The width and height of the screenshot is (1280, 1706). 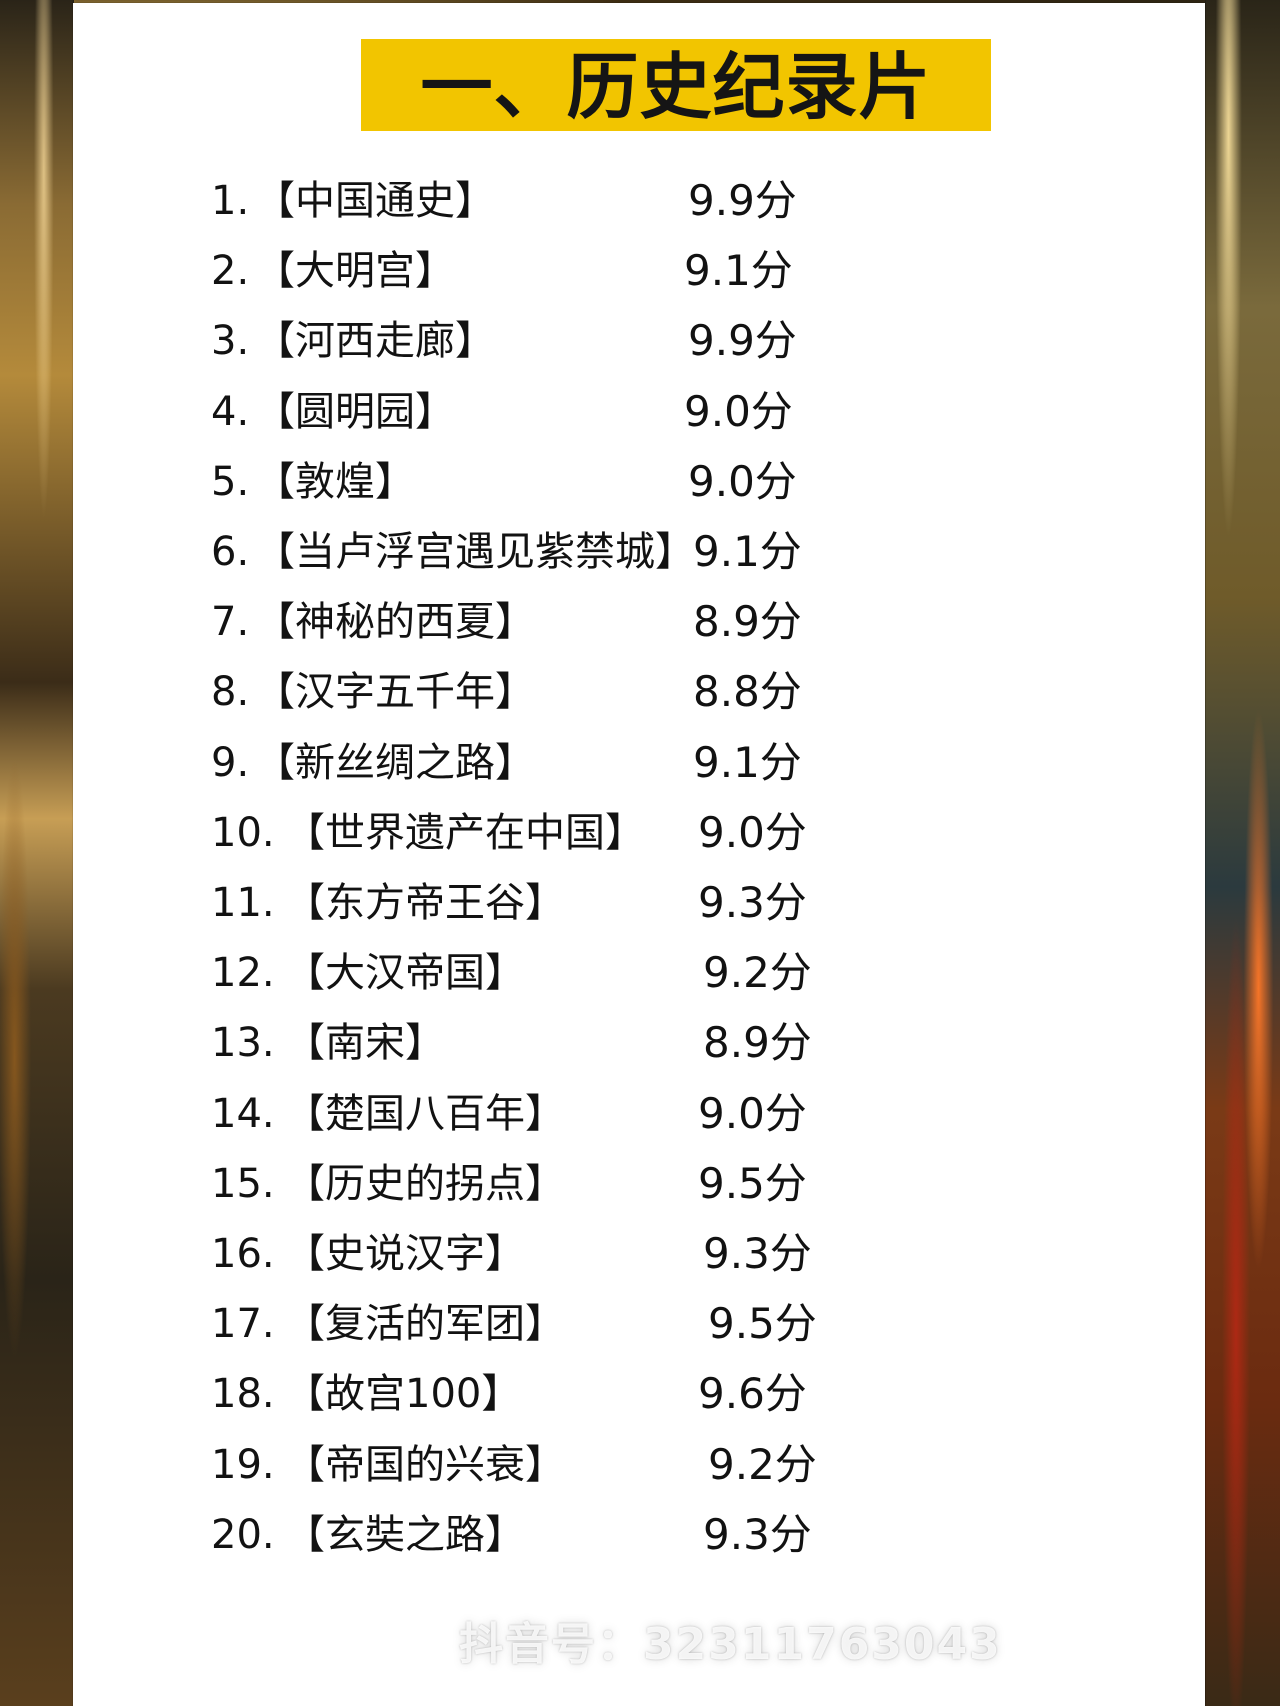 What do you see at coordinates (639, 1114) in the screenshot?
I see `list-item: 14. 【楚国八百年】 9.0分` at bounding box center [639, 1114].